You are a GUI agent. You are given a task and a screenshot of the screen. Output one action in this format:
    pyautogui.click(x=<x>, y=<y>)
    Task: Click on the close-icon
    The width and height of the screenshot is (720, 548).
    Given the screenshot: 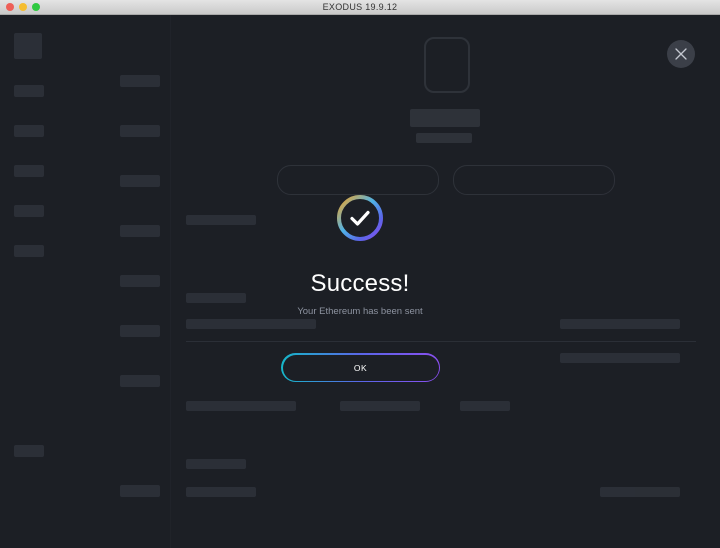 What is the action you would take?
    pyautogui.click(x=681, y=54)
    